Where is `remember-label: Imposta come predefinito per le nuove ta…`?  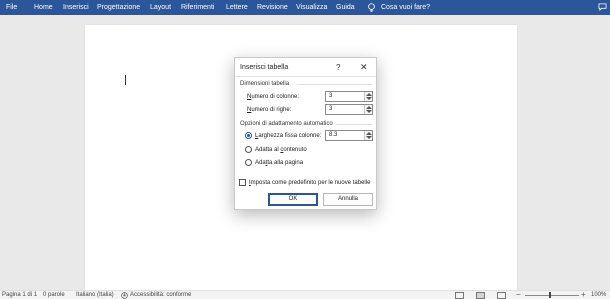
remember-label: Imposta come predefinito per le nuove ta… is located at coordinates (310, 183).